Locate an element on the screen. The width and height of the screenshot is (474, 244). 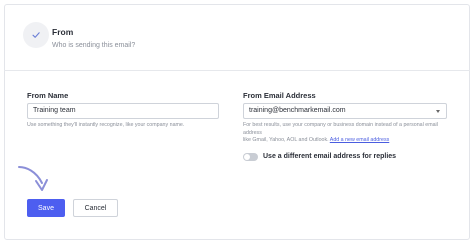
from-email-value: training@benchmarkemail.com is located at coordinates (297, 110).